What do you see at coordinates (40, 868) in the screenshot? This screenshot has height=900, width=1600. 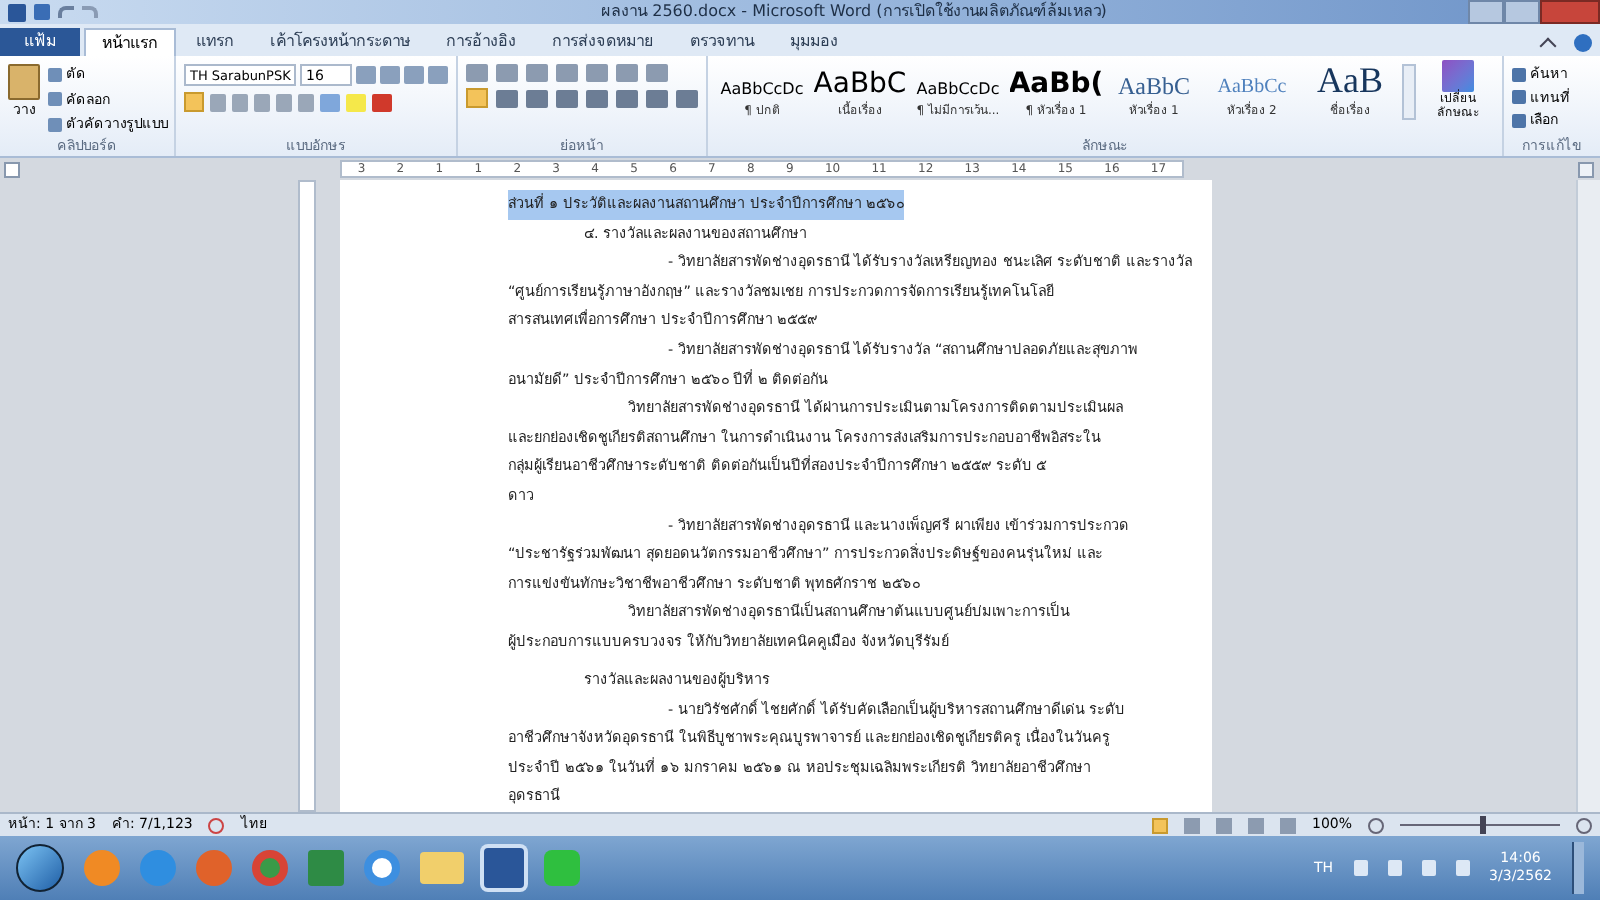 I see `start-button` at bounding box center [40, 868].